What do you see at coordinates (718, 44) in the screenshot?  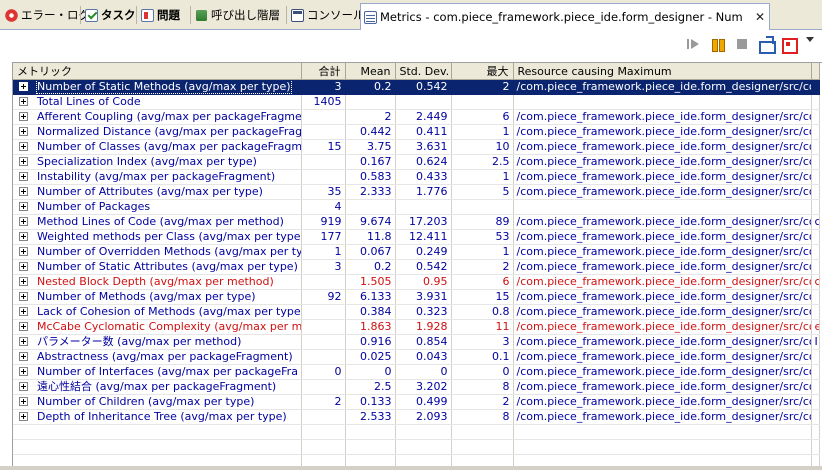 I see `pause-icon` at bounding box center [718, 44].